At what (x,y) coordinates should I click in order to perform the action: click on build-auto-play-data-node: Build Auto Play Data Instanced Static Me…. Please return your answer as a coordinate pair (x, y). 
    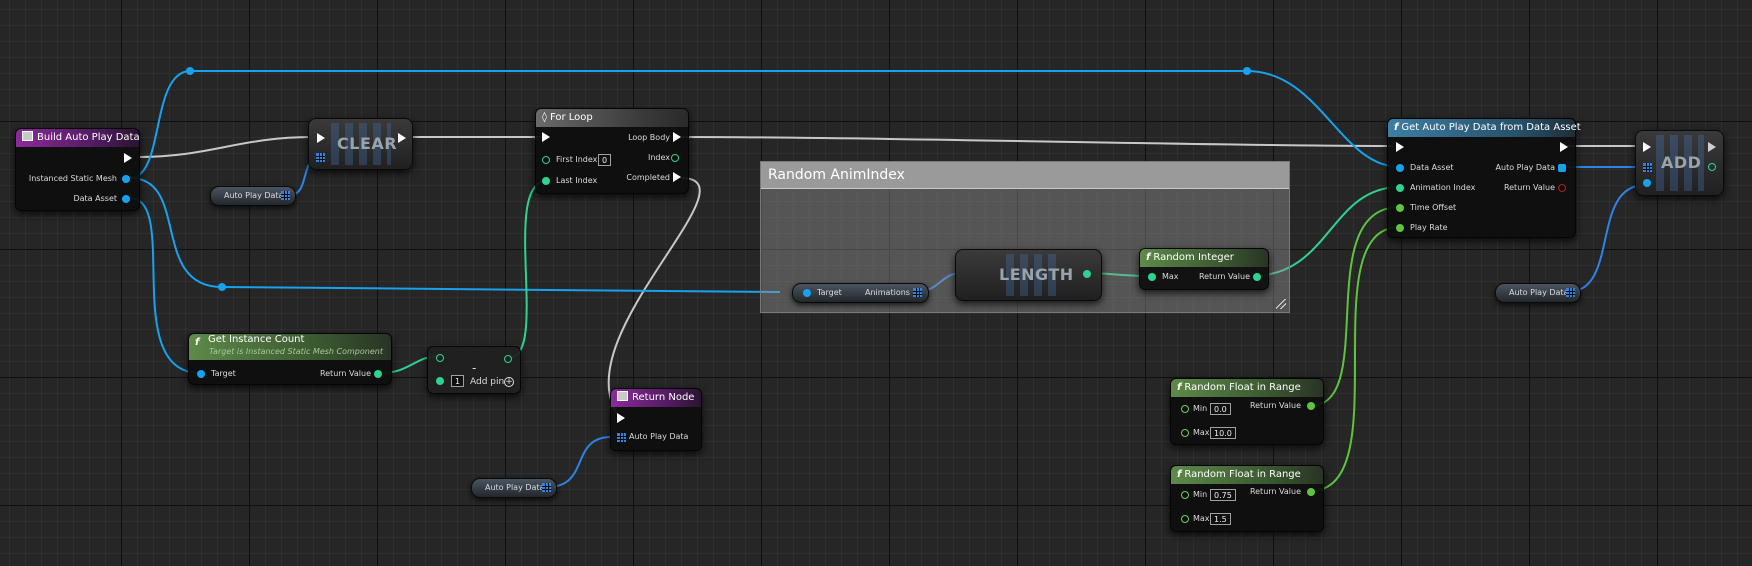
    Looking at the image, I should click on (77, 169).